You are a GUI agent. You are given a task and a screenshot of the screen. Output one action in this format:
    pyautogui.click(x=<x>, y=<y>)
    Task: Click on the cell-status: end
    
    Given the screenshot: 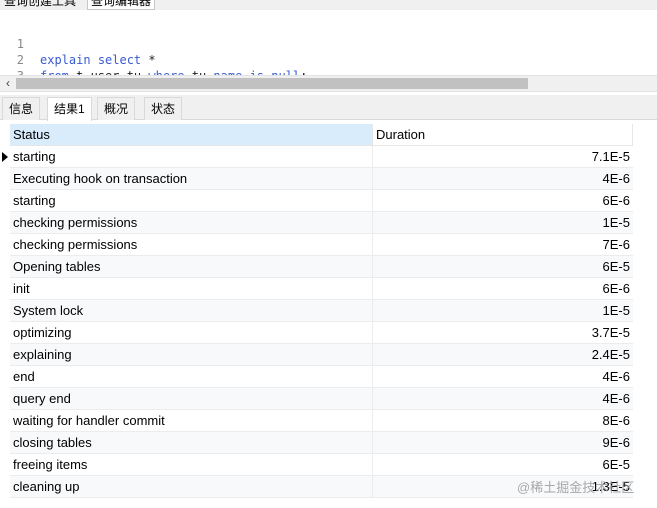 What is the action you would take?
    pyautogui.click(x=191, y=377)
    